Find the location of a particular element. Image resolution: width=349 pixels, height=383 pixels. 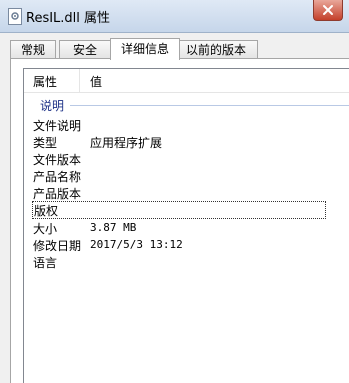

property-name: 修改日期 is located at coordinates (57, 246).